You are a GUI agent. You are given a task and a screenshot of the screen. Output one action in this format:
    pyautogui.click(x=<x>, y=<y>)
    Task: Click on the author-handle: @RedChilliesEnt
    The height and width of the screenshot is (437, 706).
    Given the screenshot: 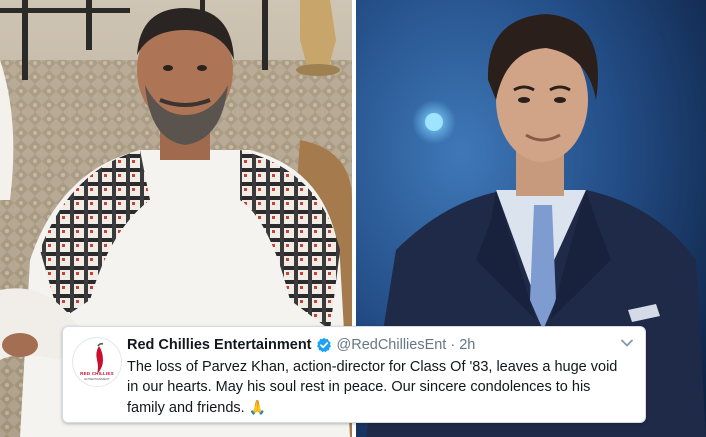 What is the action you would take?
    pyautogui.click(x=392, y=345)
    